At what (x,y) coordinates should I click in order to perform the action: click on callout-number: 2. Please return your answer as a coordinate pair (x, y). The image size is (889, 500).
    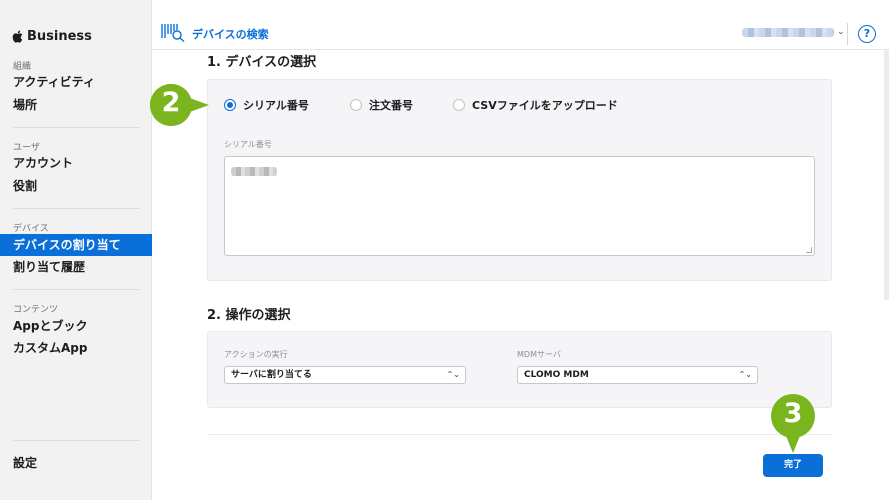
    Looking at the image, I should click on (171, 102).